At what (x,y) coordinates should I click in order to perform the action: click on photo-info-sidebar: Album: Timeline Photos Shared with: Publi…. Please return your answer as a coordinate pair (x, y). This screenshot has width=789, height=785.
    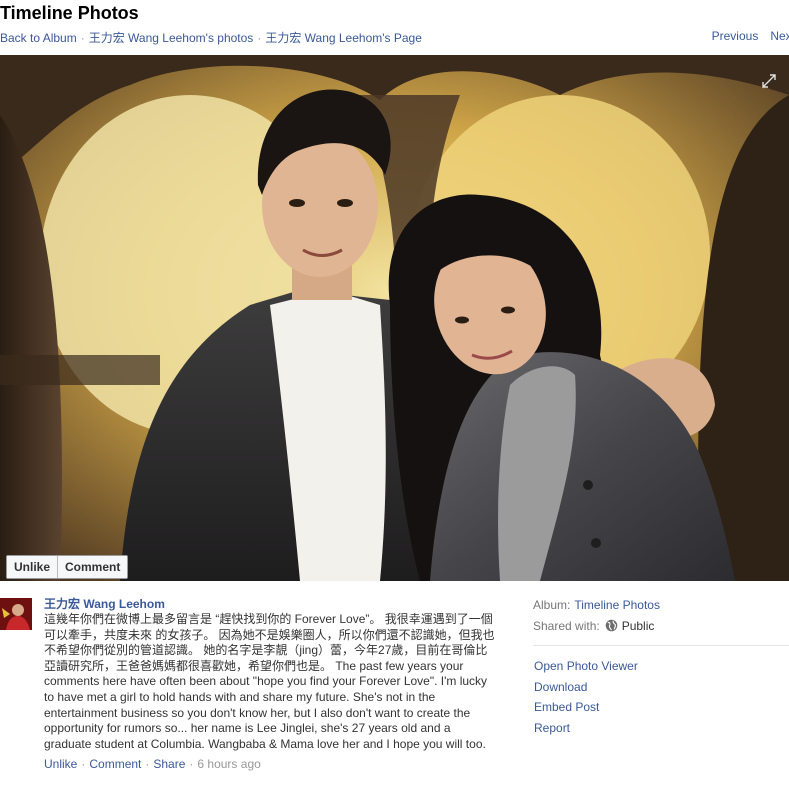
    Looking at the image, I should click on (661, 618).